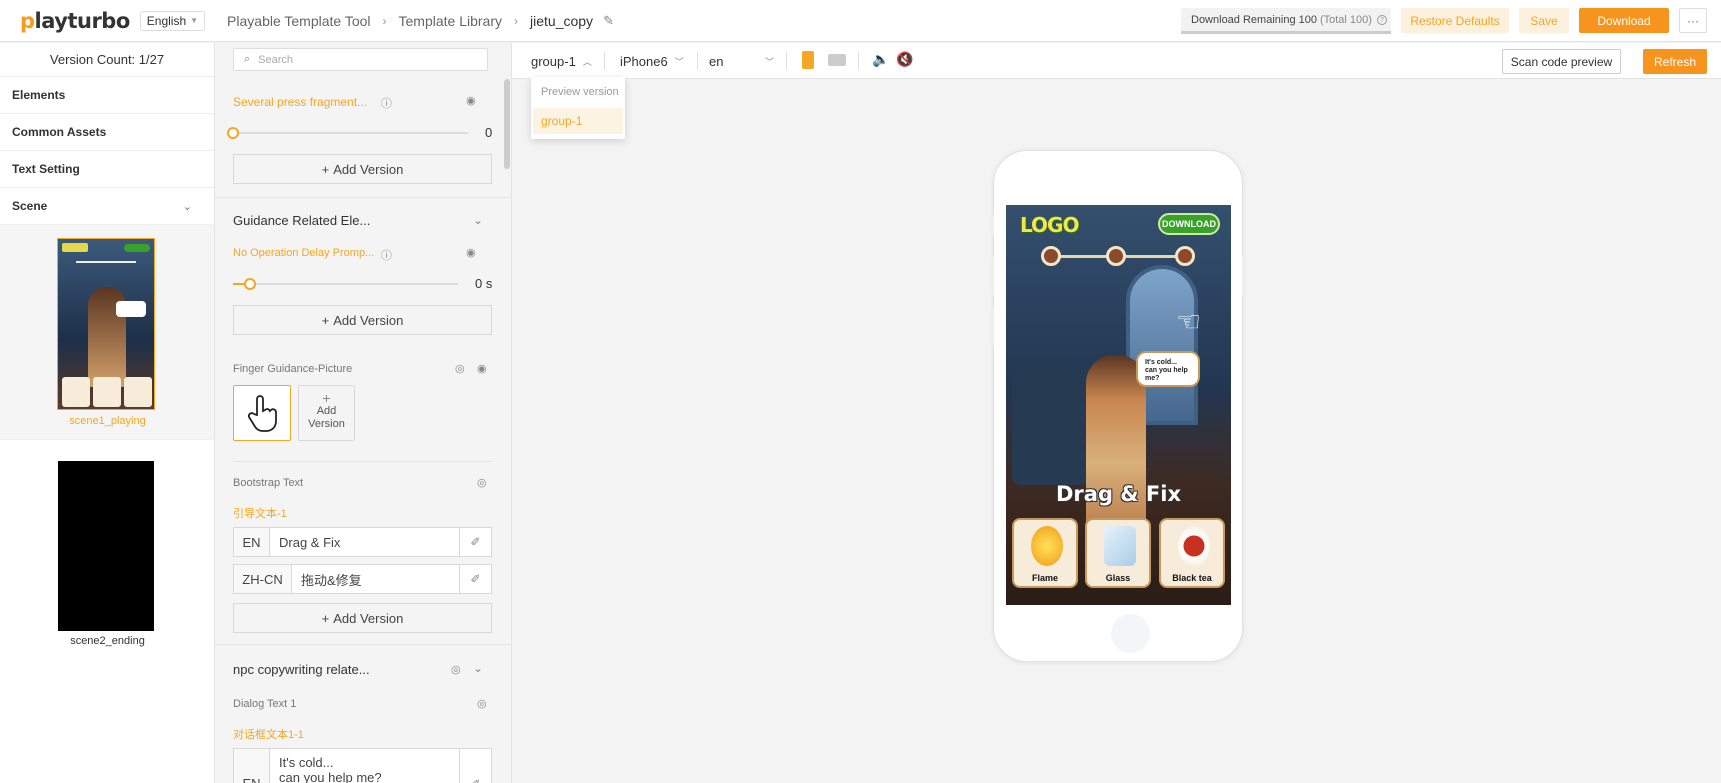 The width and height of the screenshot is (1721, 783). What do you see at coordinates (1693, 20) in the screenshot?
I see `more-button: ···` at bounding box center [1693, 20].